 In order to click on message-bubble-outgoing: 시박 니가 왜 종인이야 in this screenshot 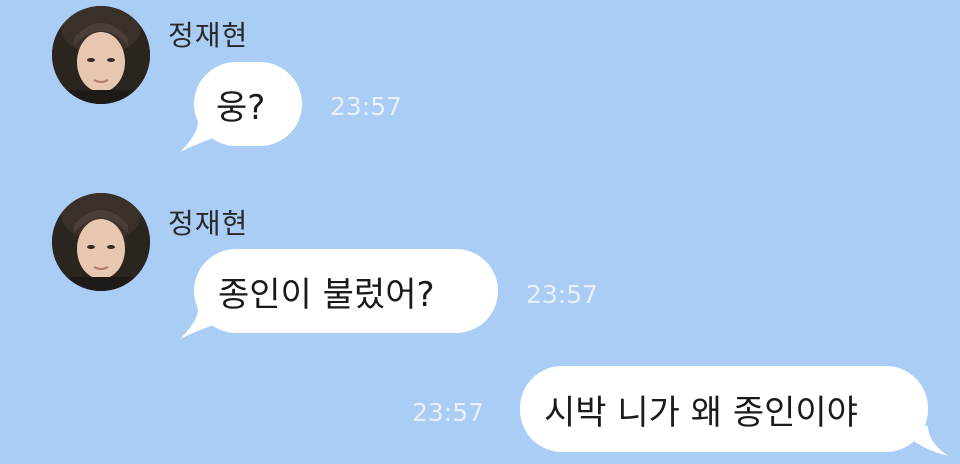, I will do `click(724, 409)`.